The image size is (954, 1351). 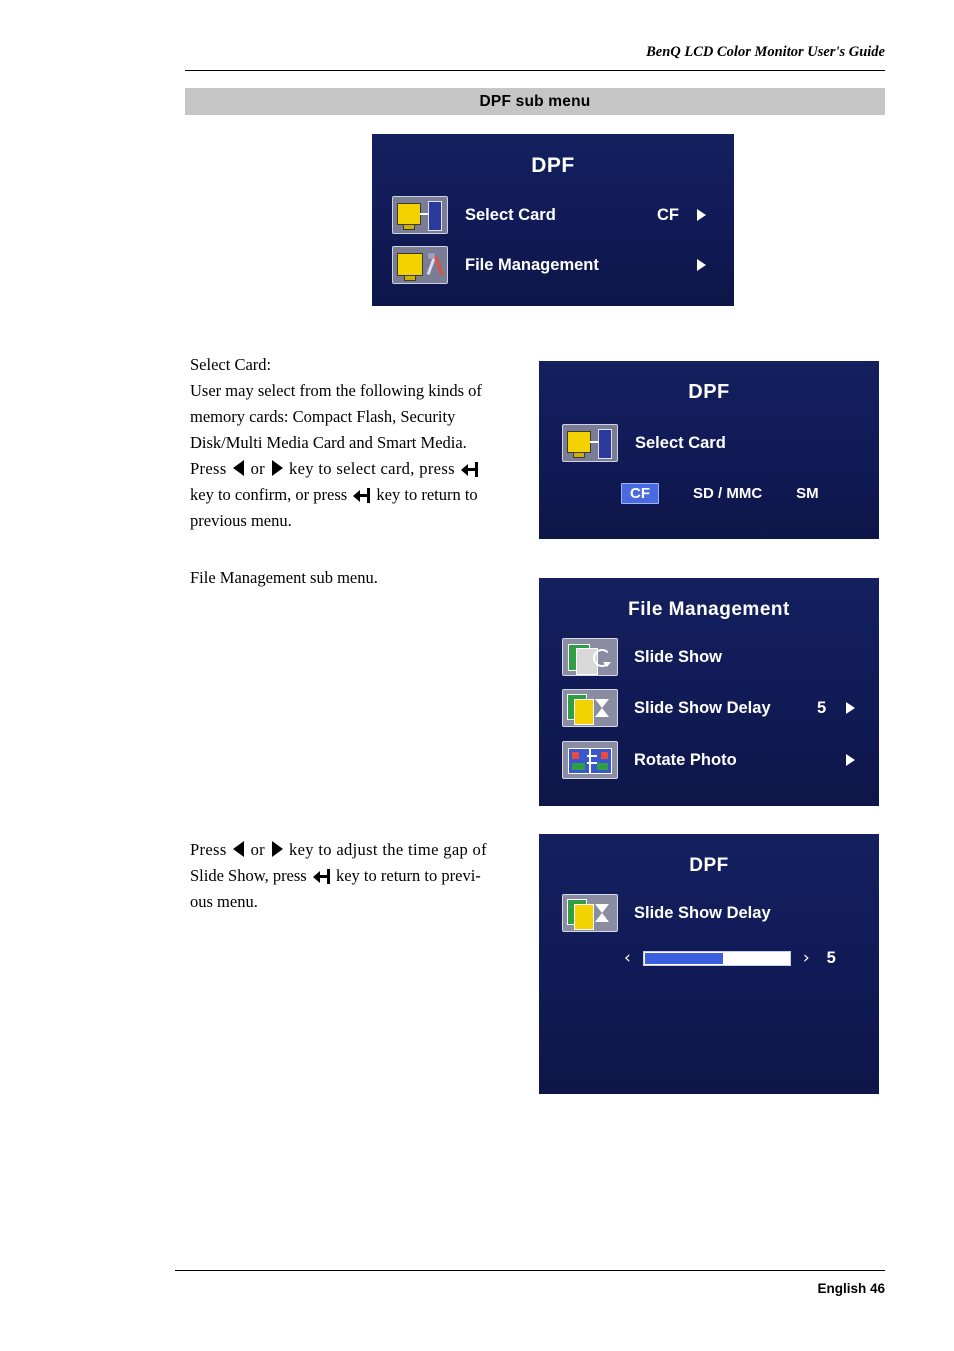 What do you see at coordinates (328, 442) in the screenshot?
I see `select-card-line-3: Disk/Multi Media Card and Smart Media.` at bounding box center [328, 442].